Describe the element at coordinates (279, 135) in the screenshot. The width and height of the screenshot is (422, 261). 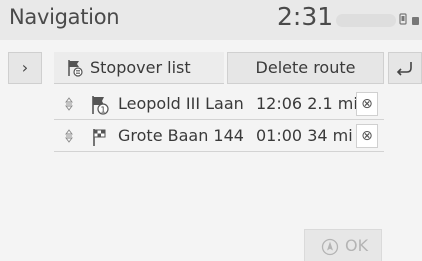
I see `stop-time: 01:00` at that location.